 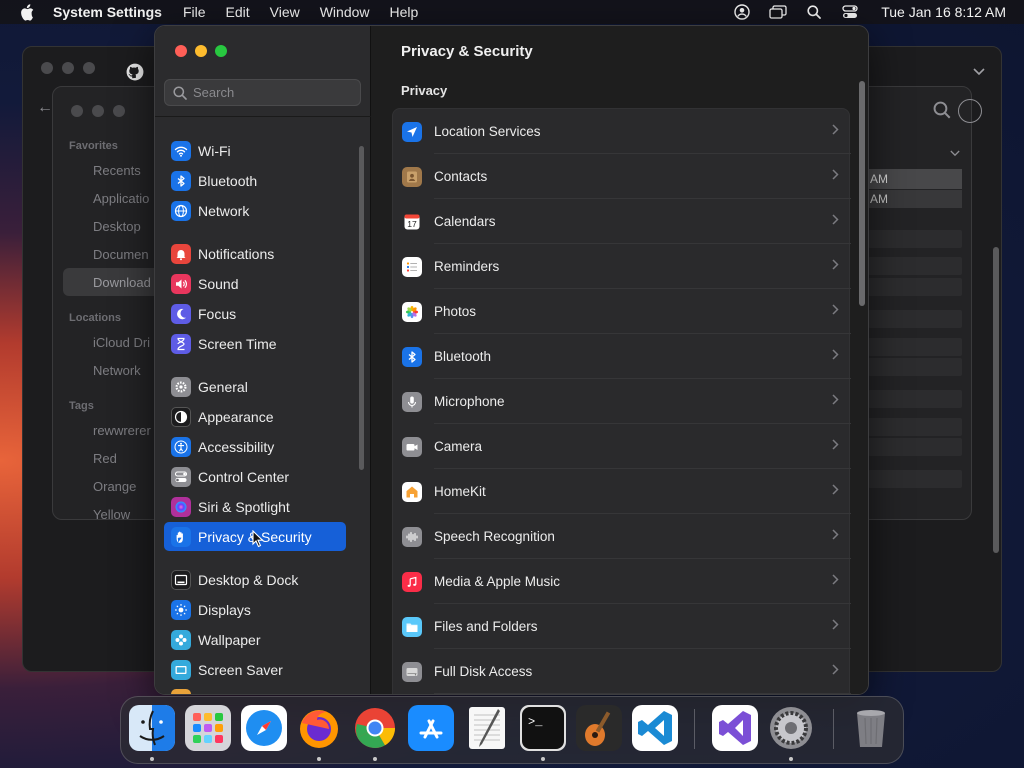 What do you see at coordinates (467, 51) in the screenshot?
I see `page-title: Privacy & Security` at bounding box center [467, 51].